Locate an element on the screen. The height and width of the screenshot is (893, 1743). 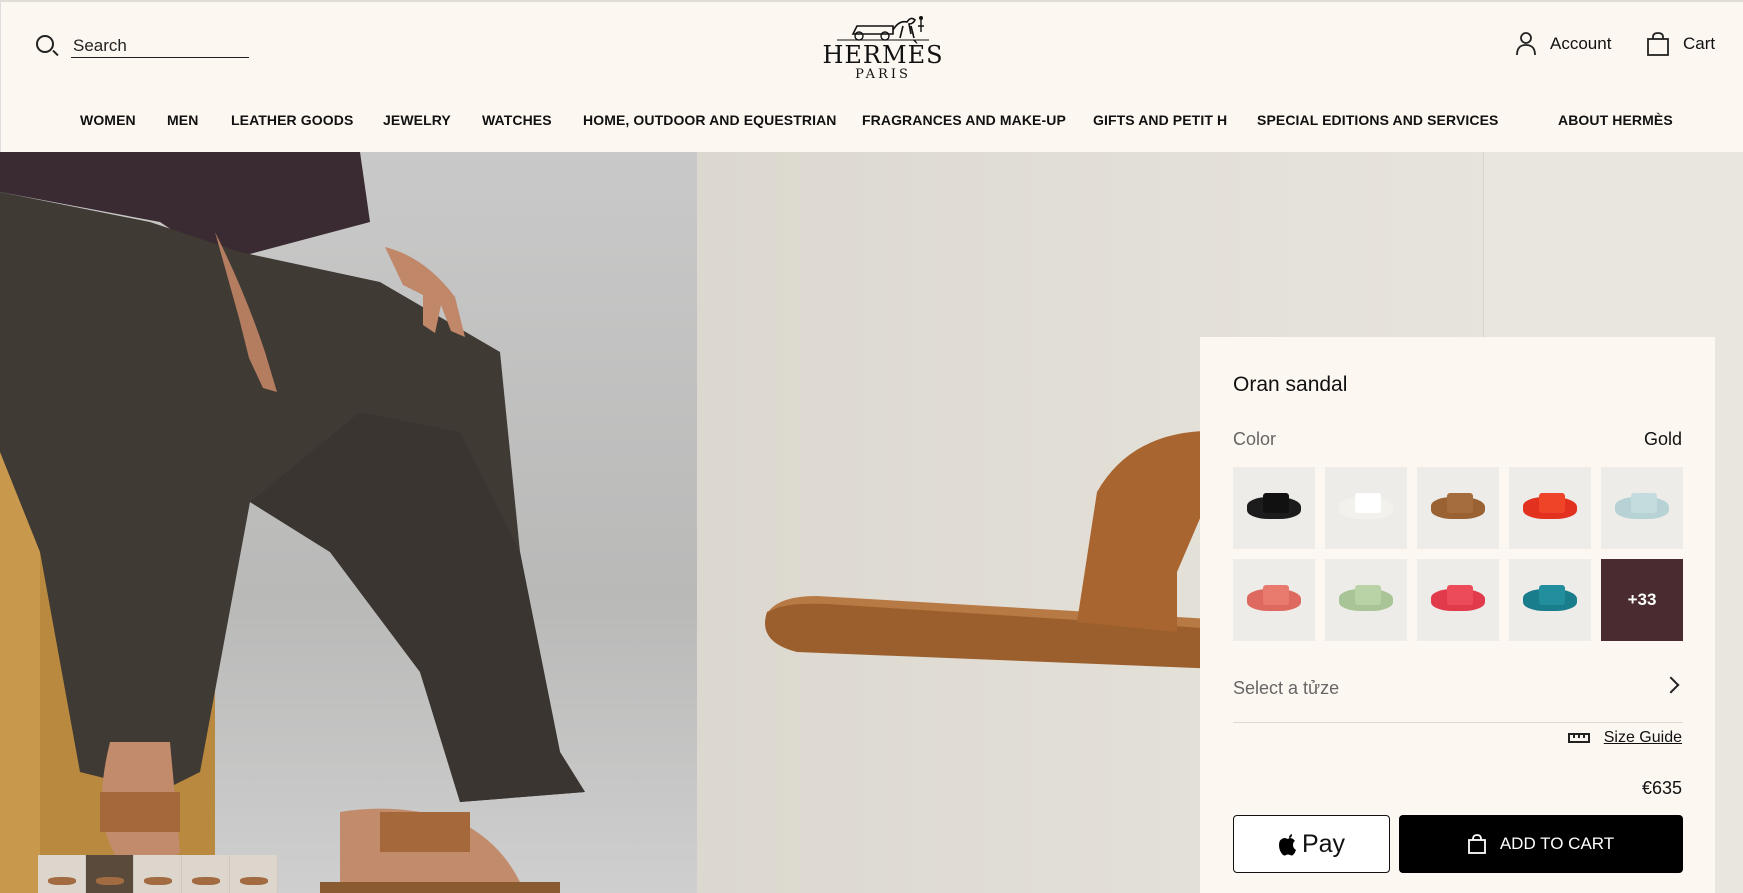
size-placeholder: Select a tửze is located at coordinates (1286, 688).